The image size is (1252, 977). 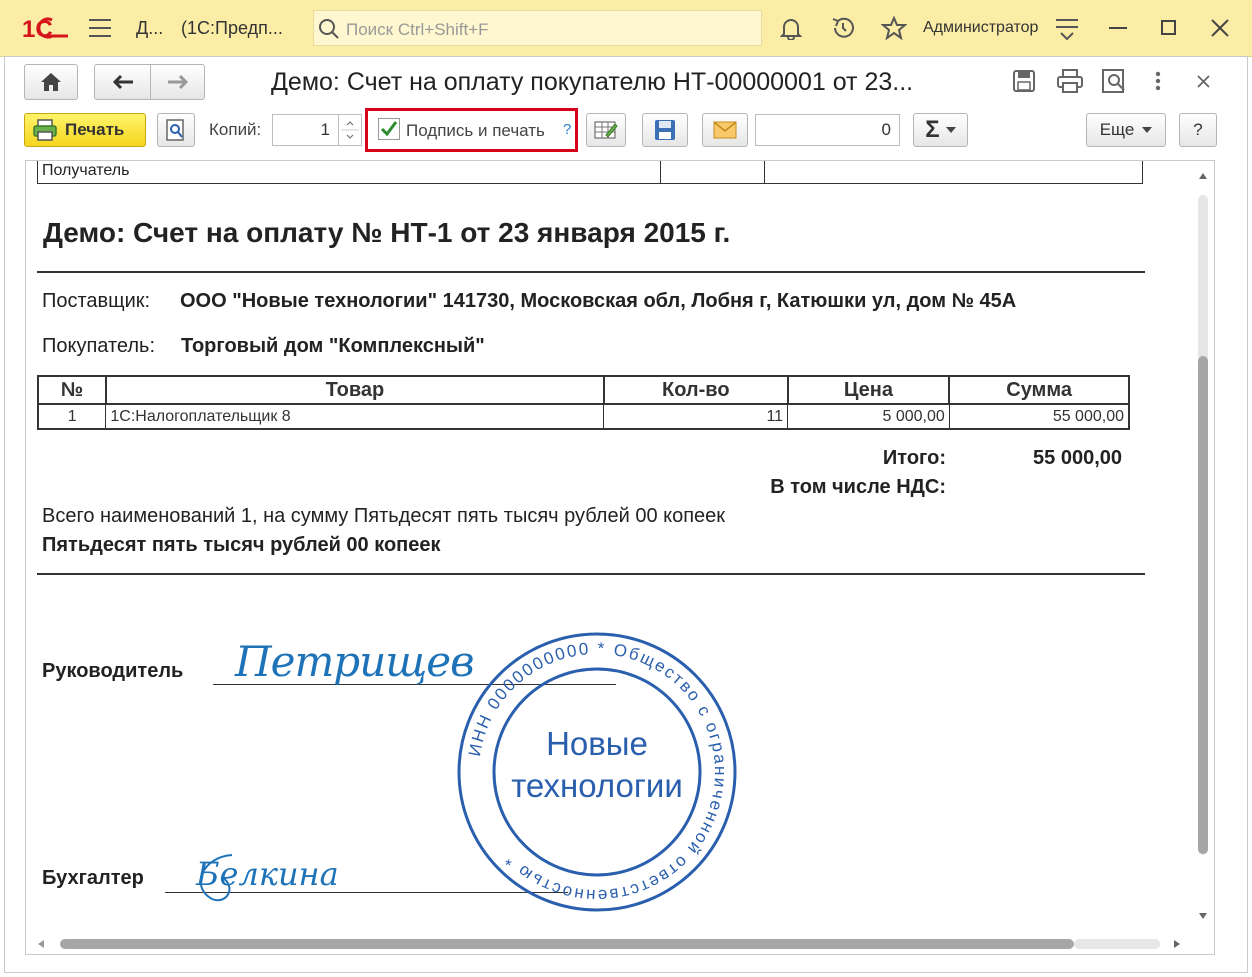 What do you see at coordinates (1077, 458) in the screenshot?
I see `total-value: 55 000,00` at bounding box center [1077, 458].